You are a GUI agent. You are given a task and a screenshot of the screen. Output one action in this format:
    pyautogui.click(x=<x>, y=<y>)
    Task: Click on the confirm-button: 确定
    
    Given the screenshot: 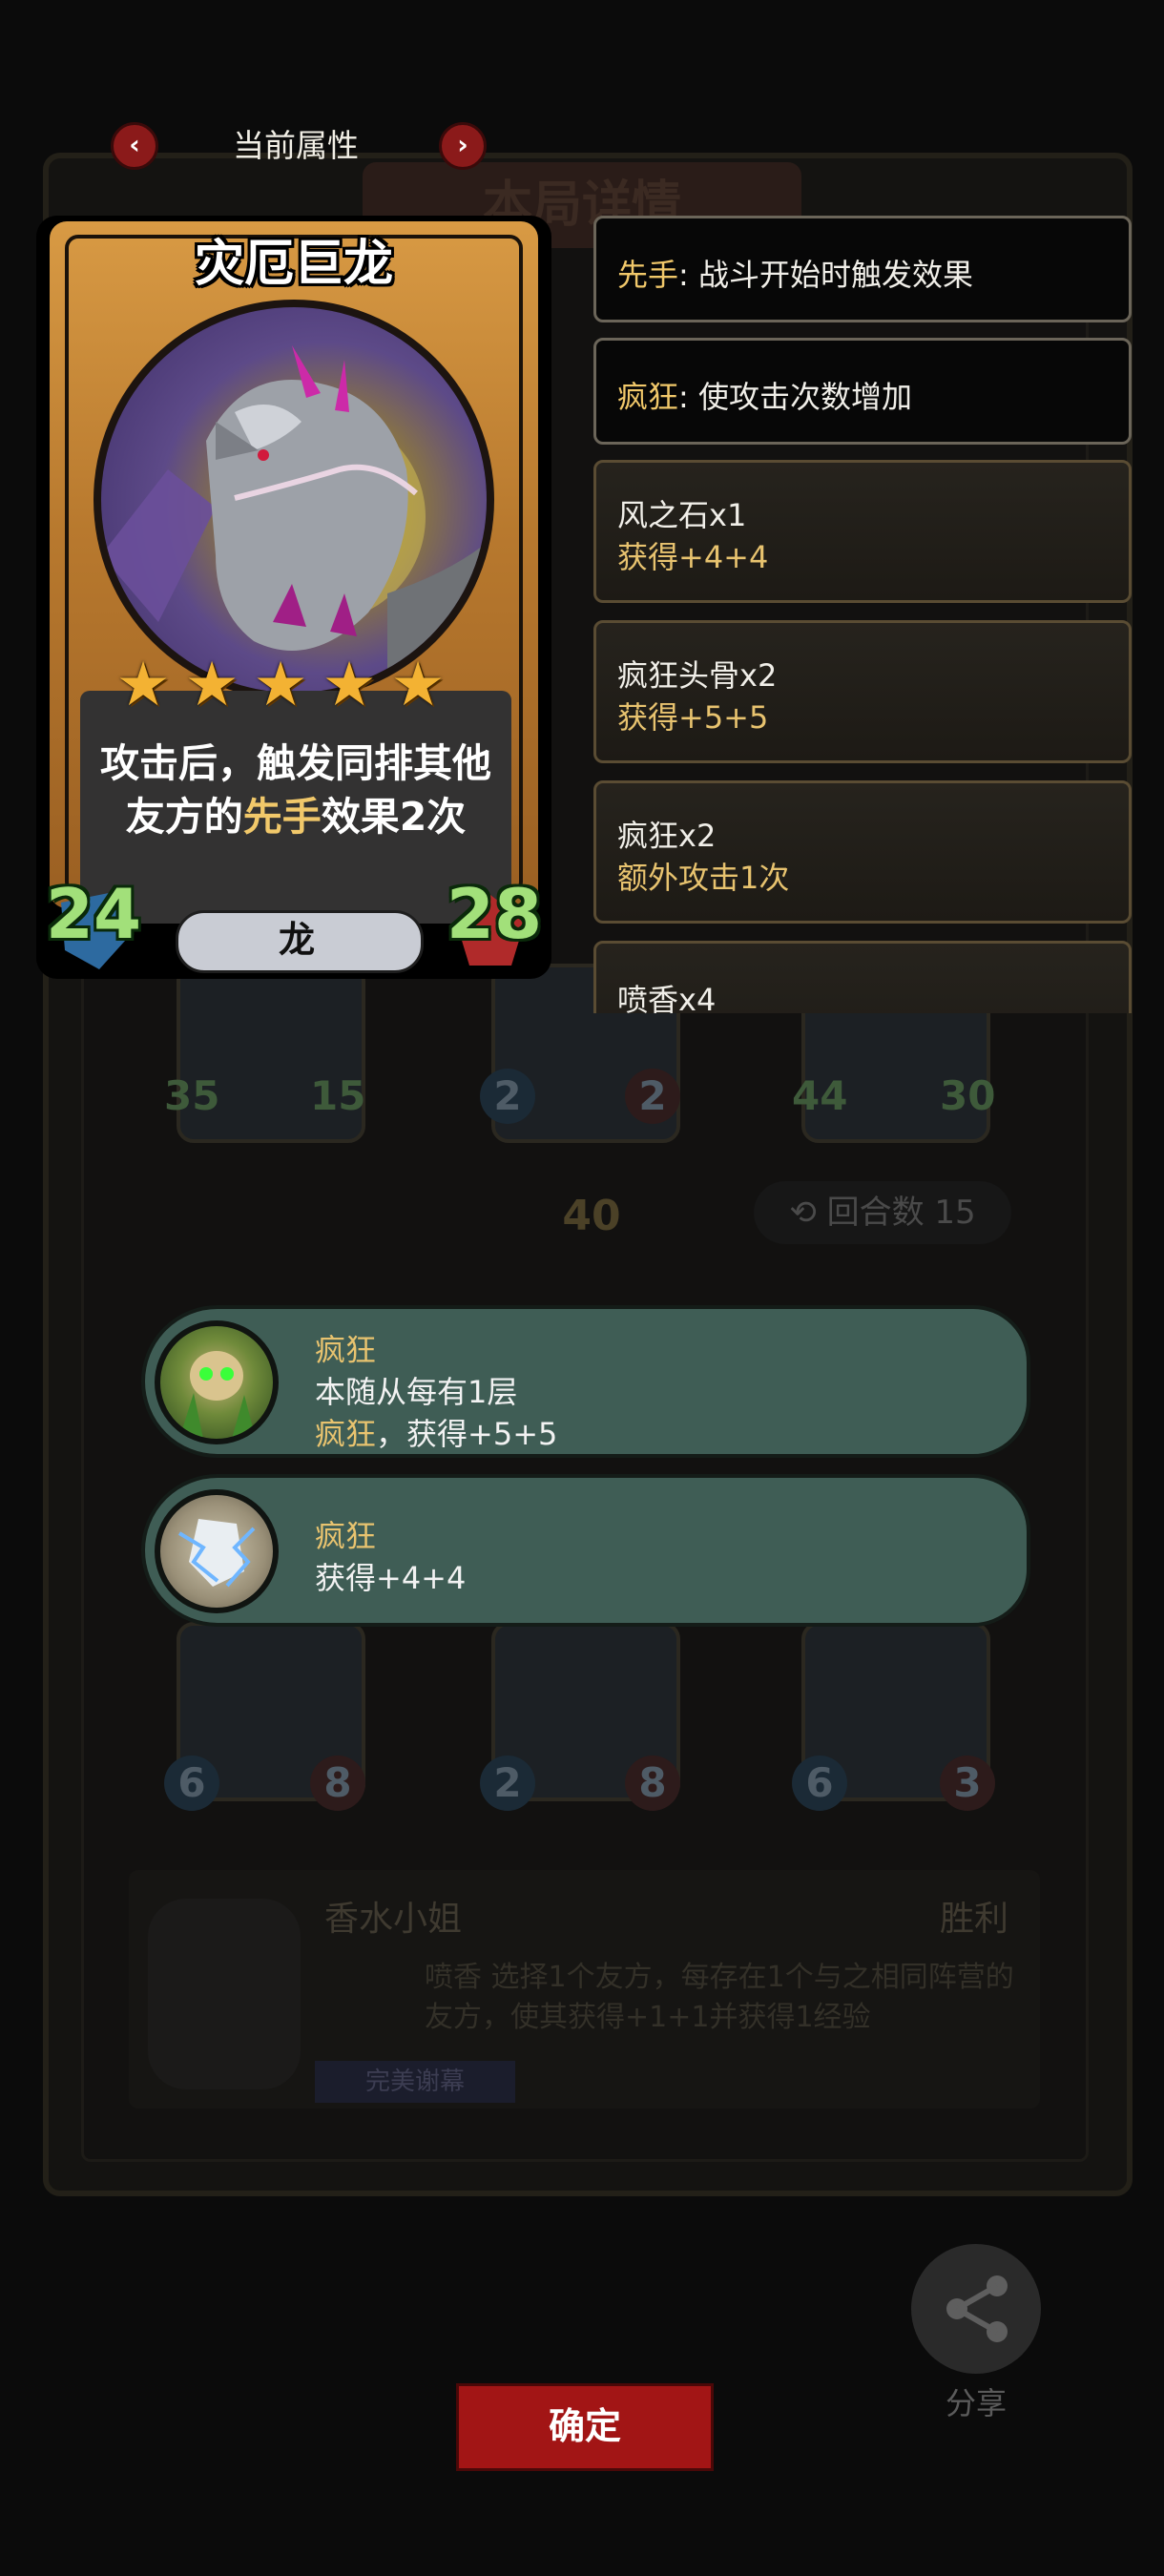 What is the action you would take?
    pyautogui.click(x=585, y=2427)
    